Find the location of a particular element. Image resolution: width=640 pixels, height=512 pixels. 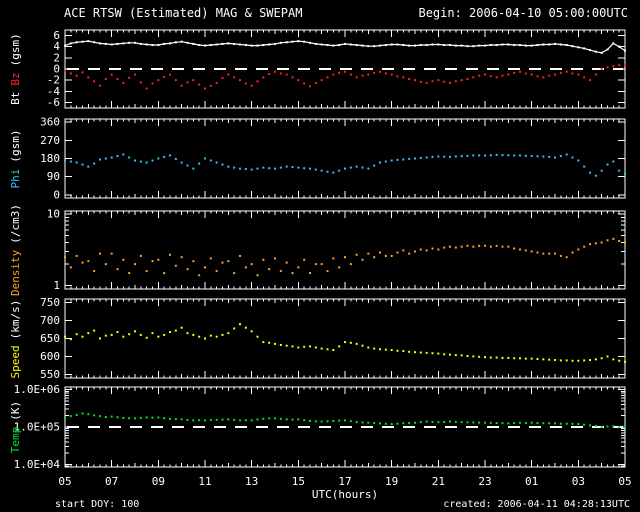

x-tick-label: 23 is located at coordinates (485, 481).